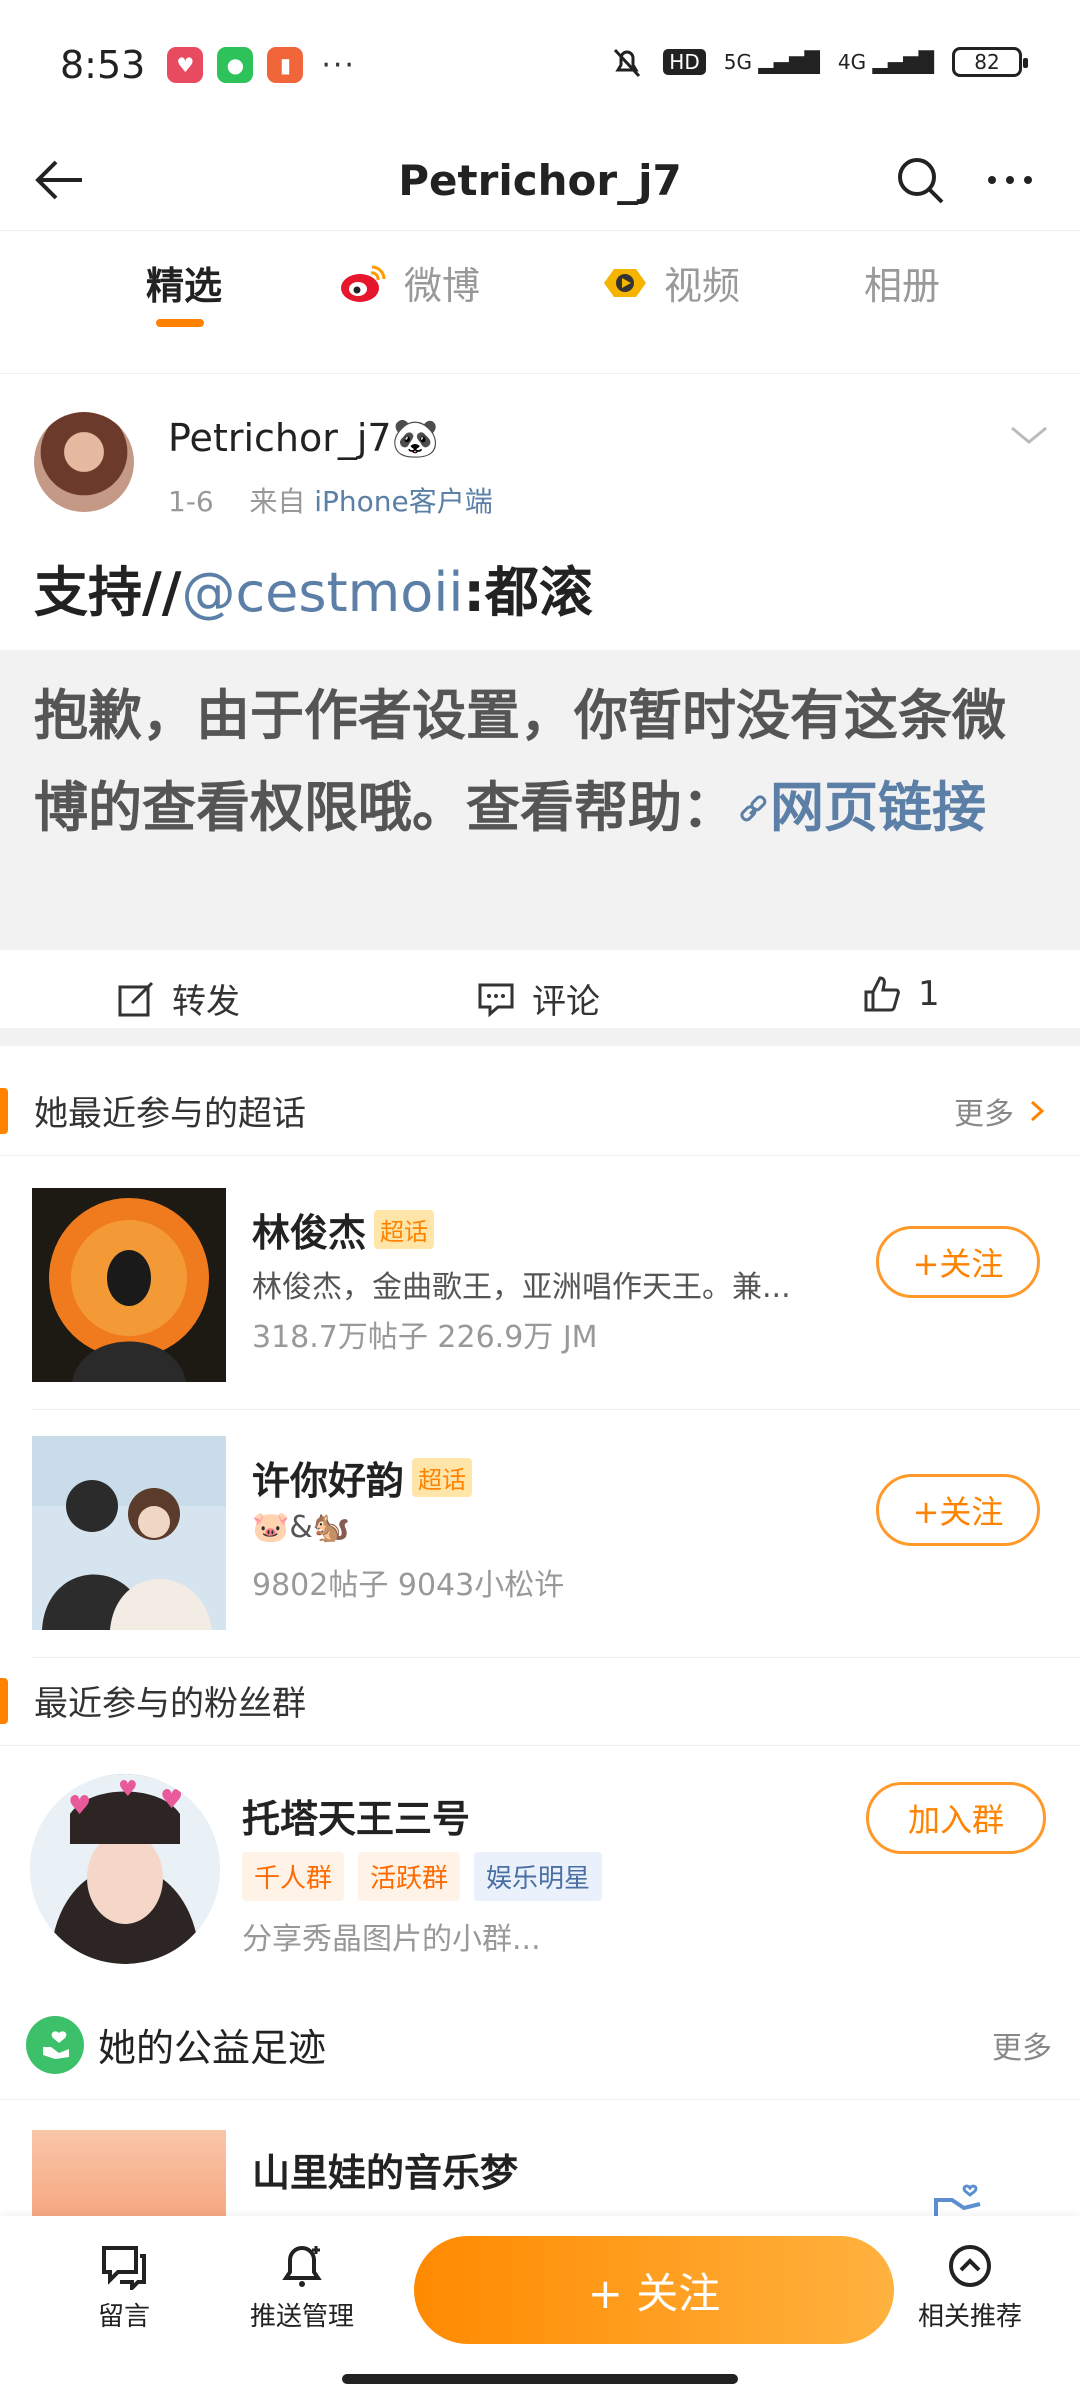  I want to click on topic-name-label: 许你好韵, so click(328, 1481).